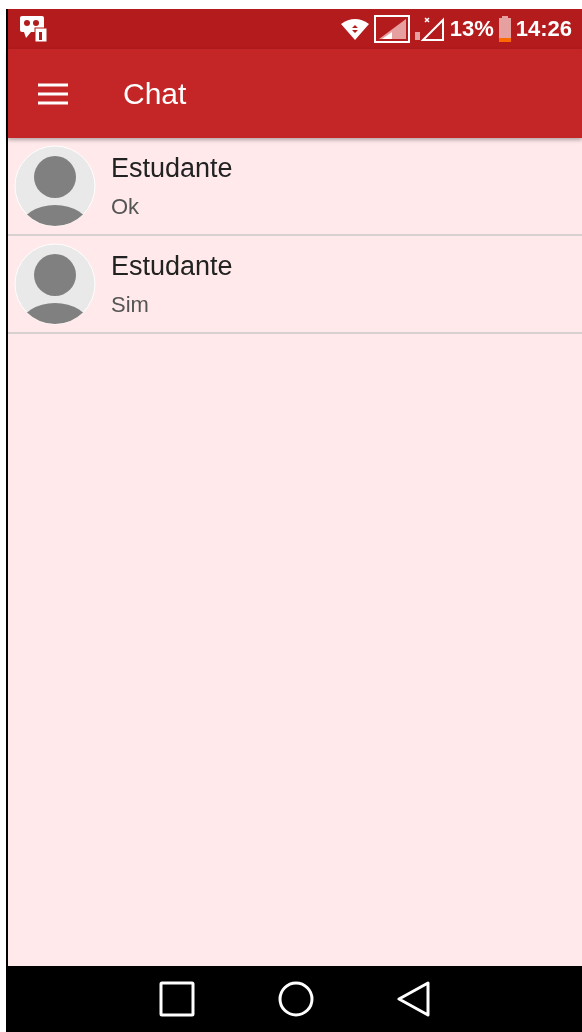 This screenshot has width=582, height=1032. I want to click on chat-item: Estudante Sim, so click(295, 285).